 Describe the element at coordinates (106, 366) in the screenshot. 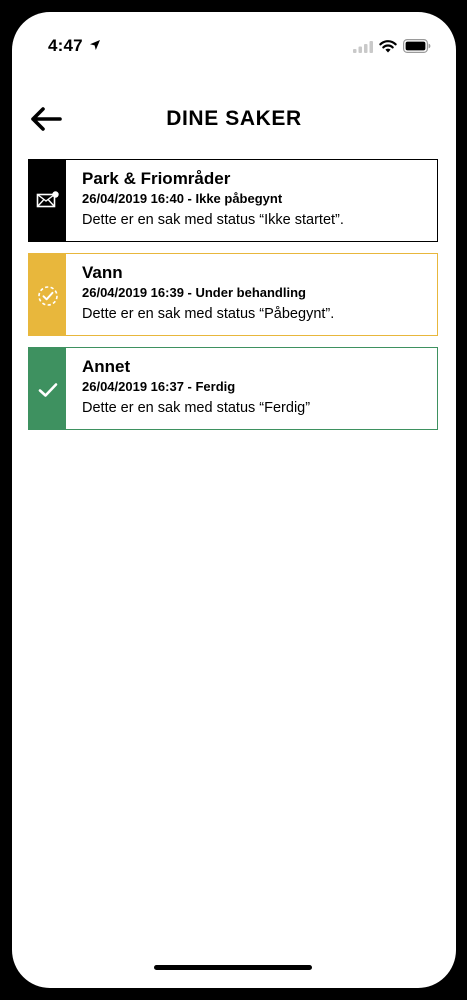

I see `case-title: Annet` at that location.